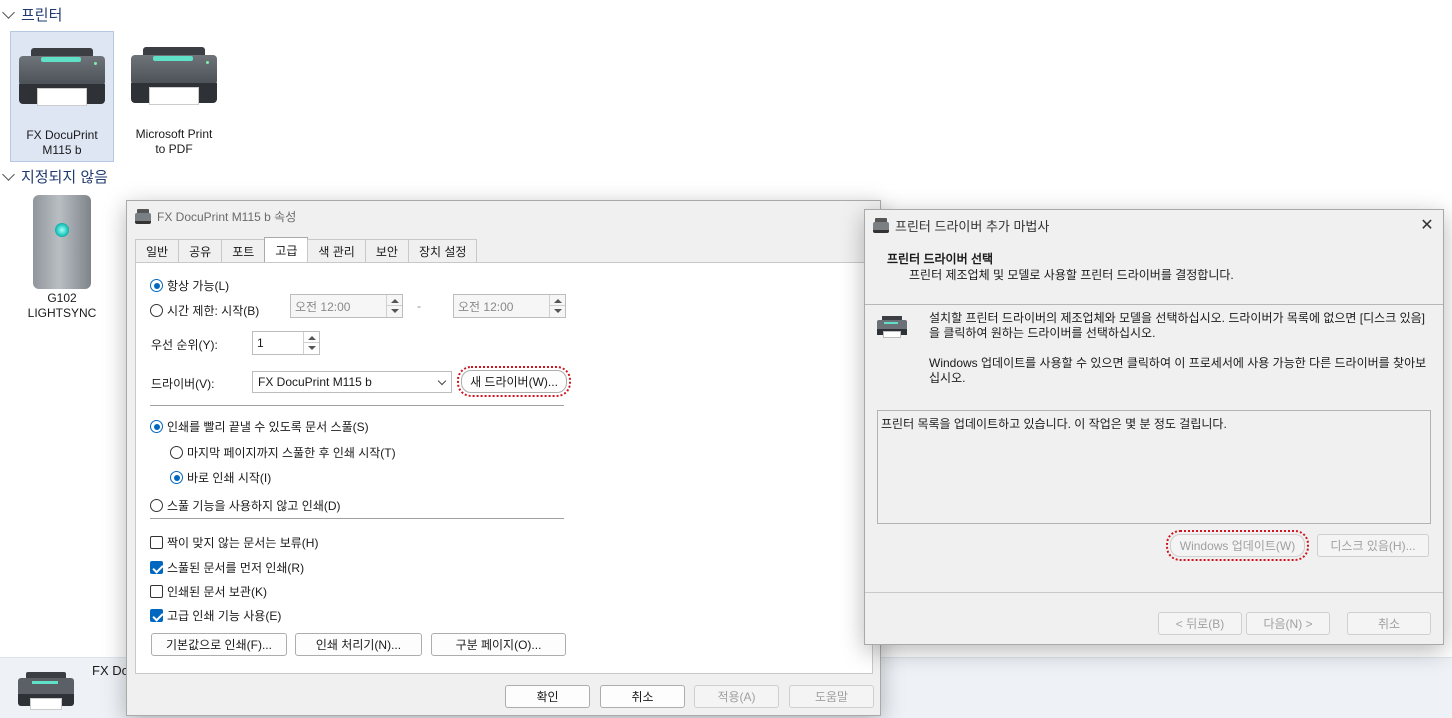 The width and height of the screenshot is (1452, 718). I want to click on print-spooled-first-checkbox: 스풀된 문서를 먼저 인쇄(R), so click(227, 567).